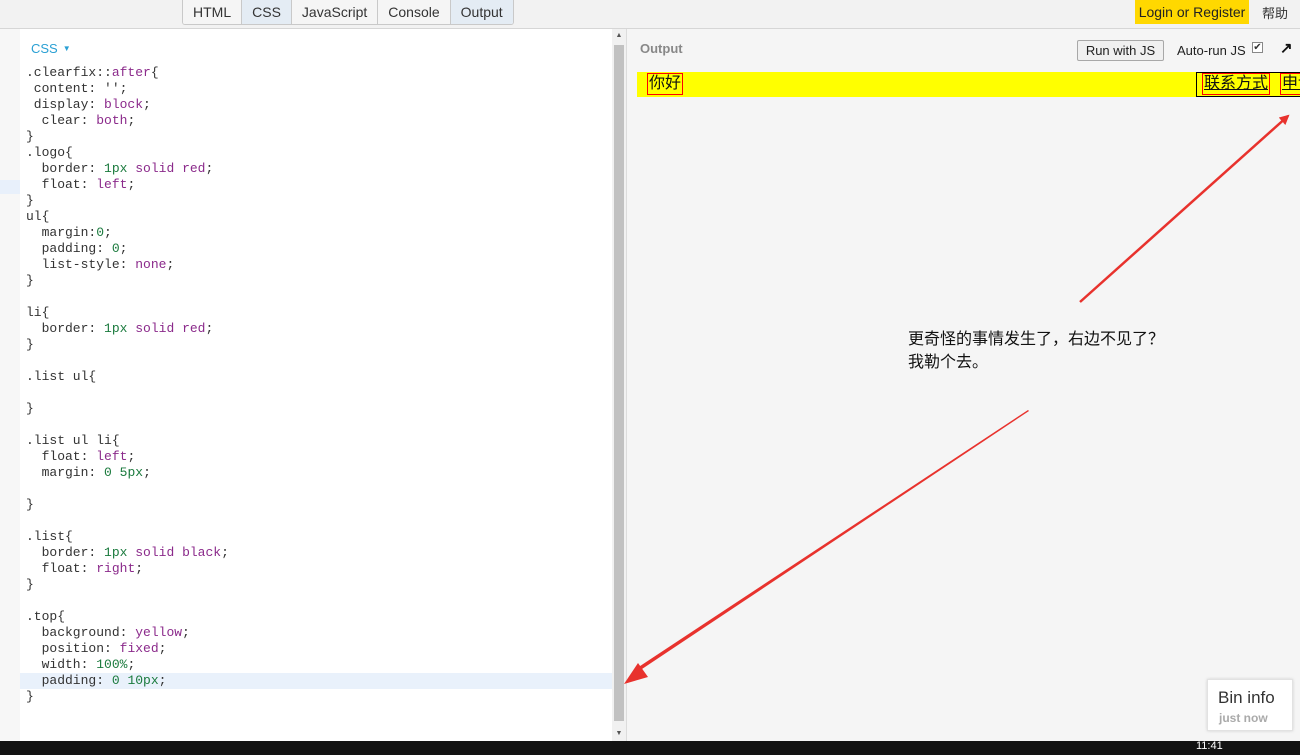 This screenshot has height=755, width=1300. Describe the element at coordinates (10, 187) in the screenshot. I see `gutter-marker` at that location.